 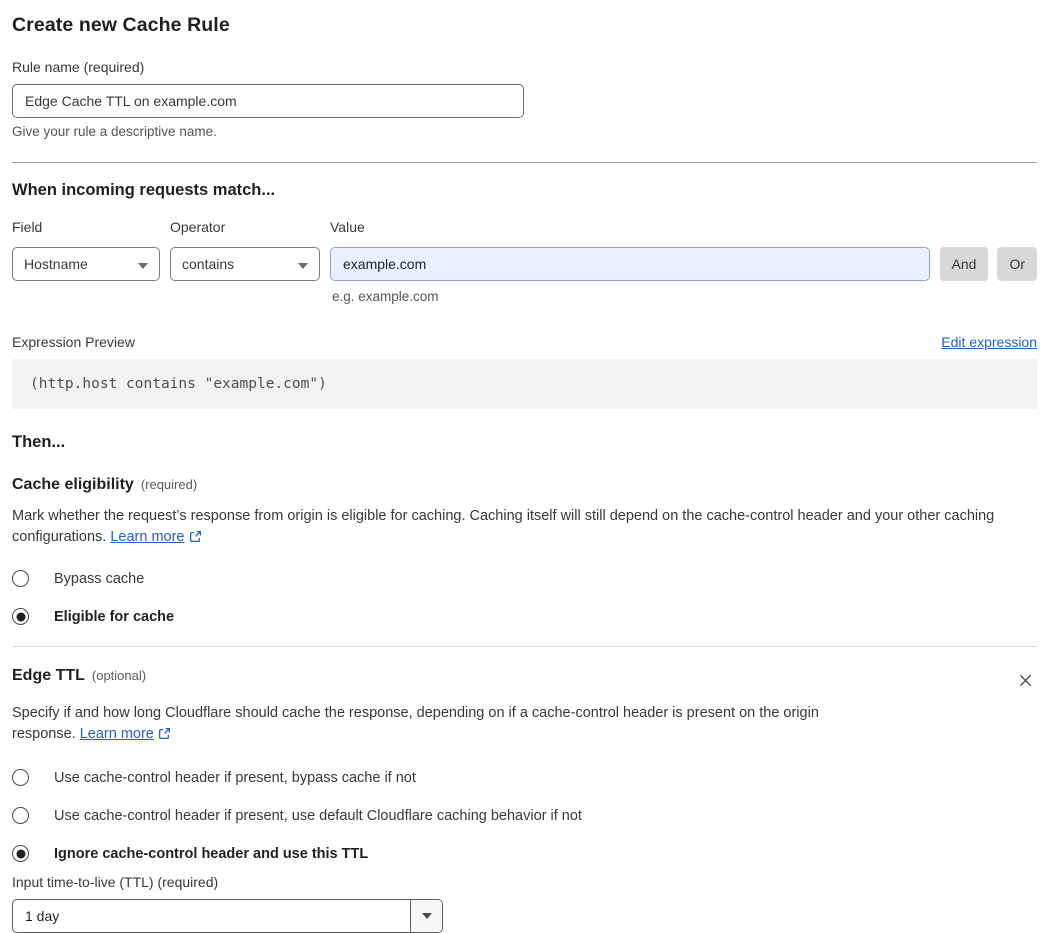 What do you see at coordinates (115, 882) in the screenshot?
I see `ttl-label: Input time-to-live (TTL) (required)` at bounding box center [115, 882].